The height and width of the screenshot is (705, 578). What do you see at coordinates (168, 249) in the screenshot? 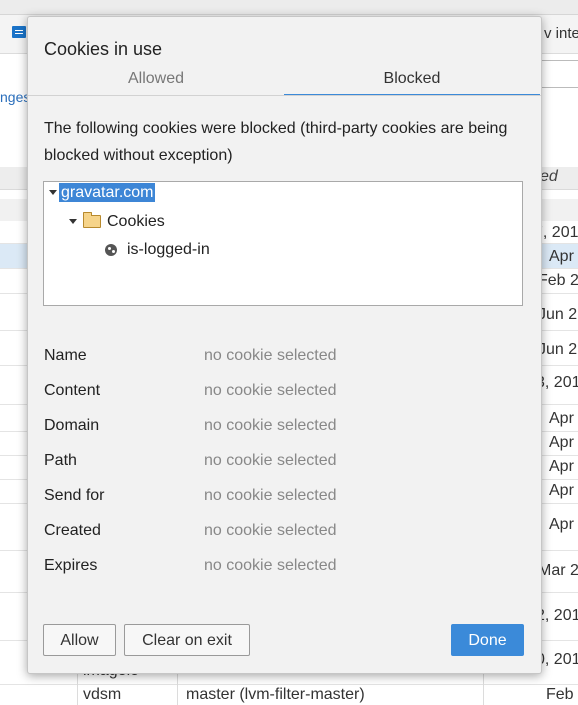
I see `cookie-label: is-logged-in` at bounding box center [168, 249].